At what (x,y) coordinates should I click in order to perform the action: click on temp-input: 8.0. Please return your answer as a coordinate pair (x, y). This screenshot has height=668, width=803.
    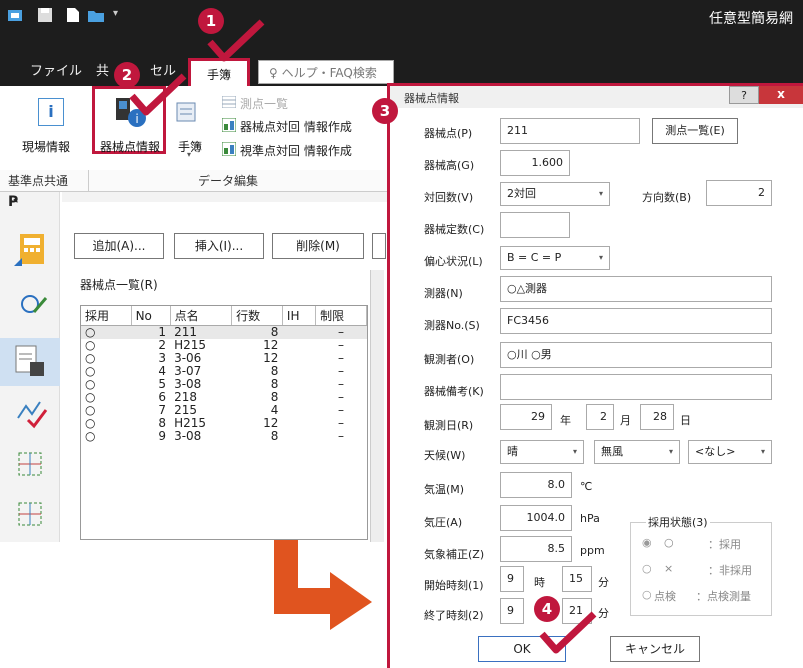
    Looking at the image, I should click on (536, 485).